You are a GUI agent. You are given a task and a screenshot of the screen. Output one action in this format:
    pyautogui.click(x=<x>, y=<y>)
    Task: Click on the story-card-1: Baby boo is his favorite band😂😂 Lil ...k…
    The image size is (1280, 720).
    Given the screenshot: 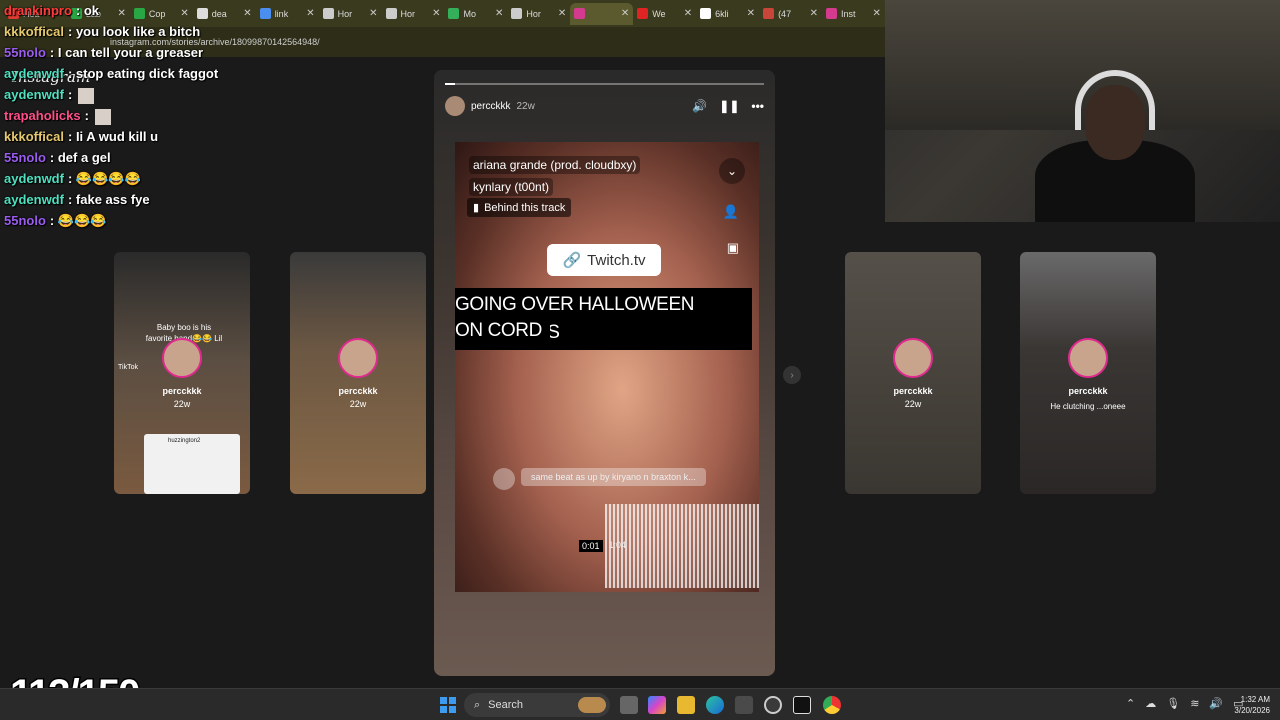 What is the action you would take?
    pyautogui.click(x=182, y=373)
    